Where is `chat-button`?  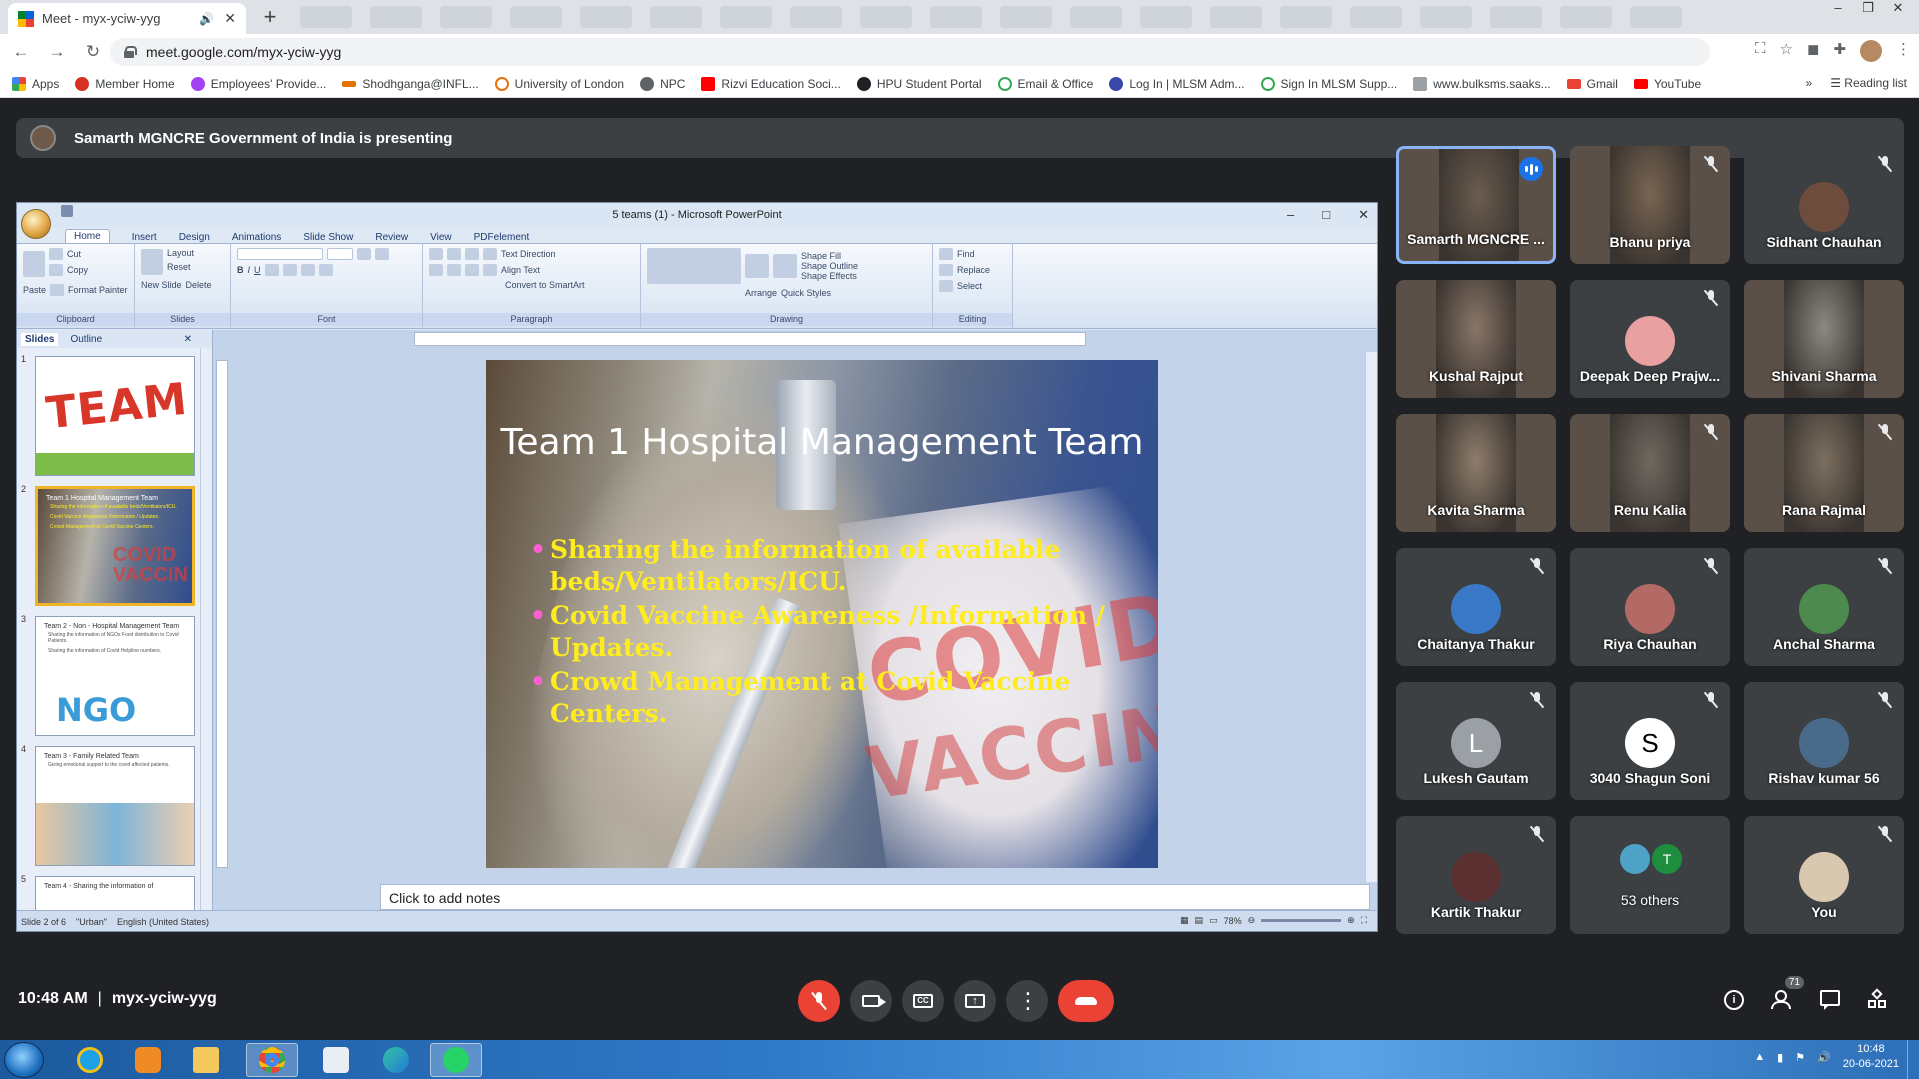 chat-button is located at coordinates (1830, 1004).